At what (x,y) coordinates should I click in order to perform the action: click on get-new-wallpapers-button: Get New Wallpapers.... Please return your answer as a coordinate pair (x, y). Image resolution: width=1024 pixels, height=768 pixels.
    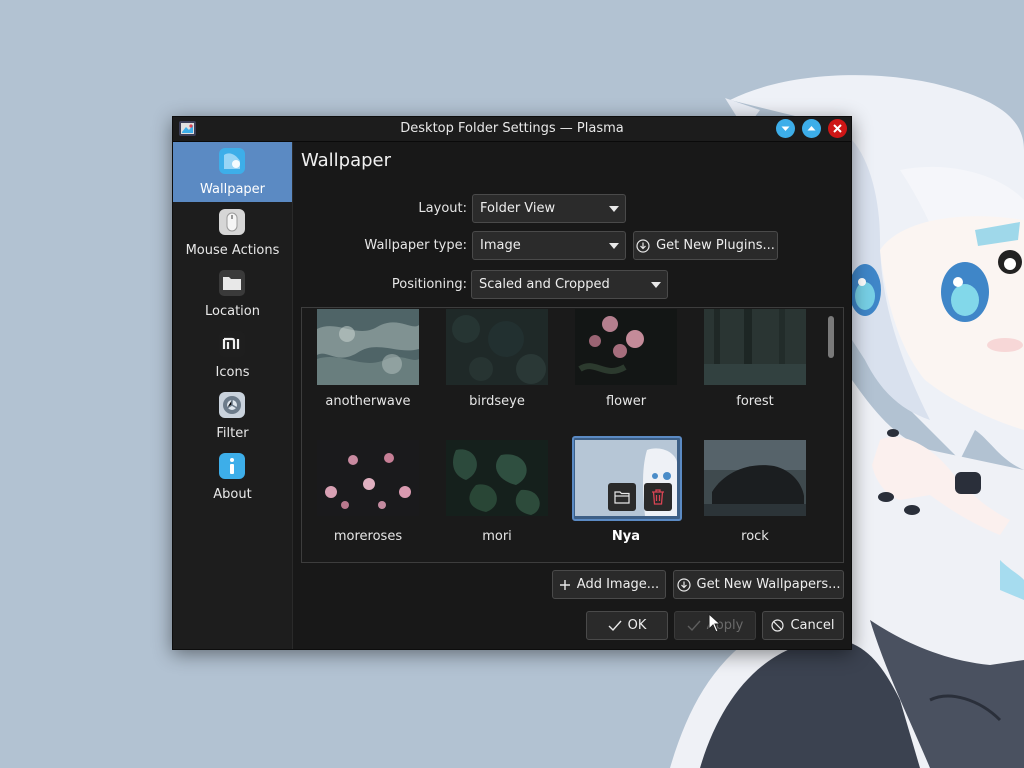
    Looking at the image, I should click on (758, 584).